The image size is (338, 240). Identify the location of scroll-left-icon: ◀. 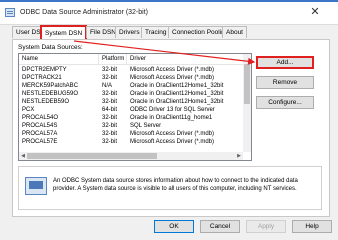
(23, 156).